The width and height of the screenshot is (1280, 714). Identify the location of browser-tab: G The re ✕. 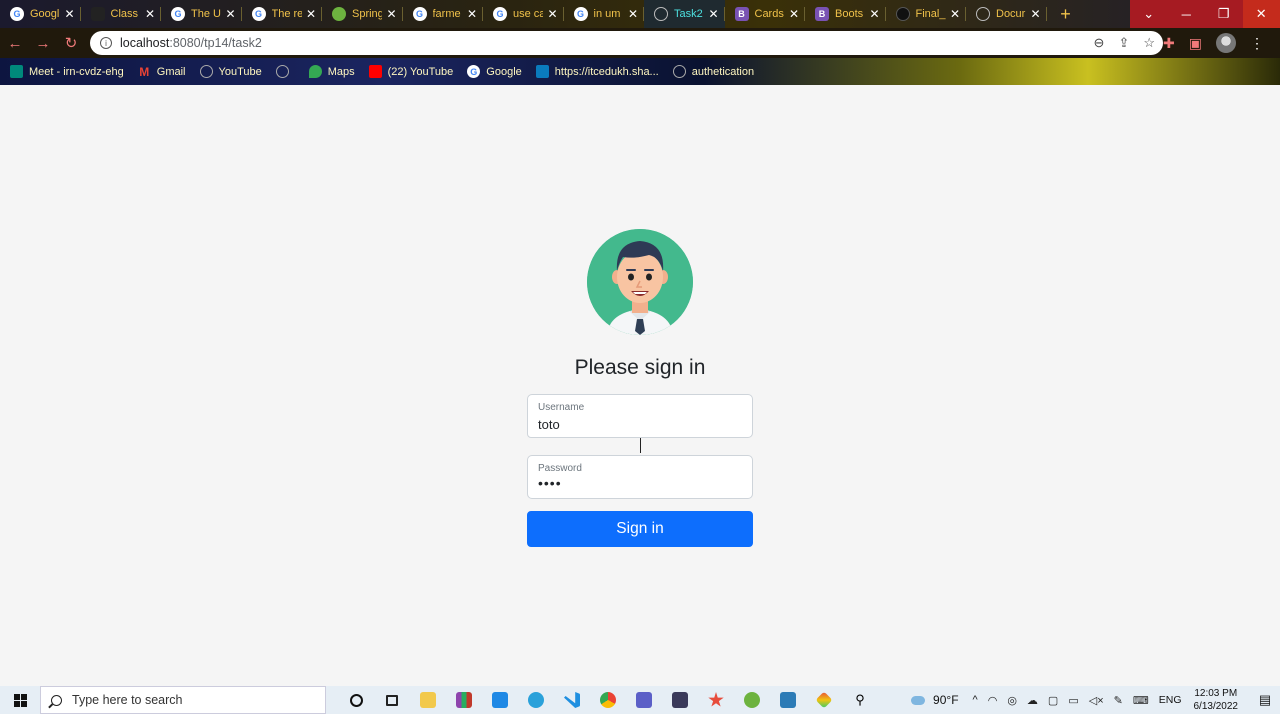
(282, 14).